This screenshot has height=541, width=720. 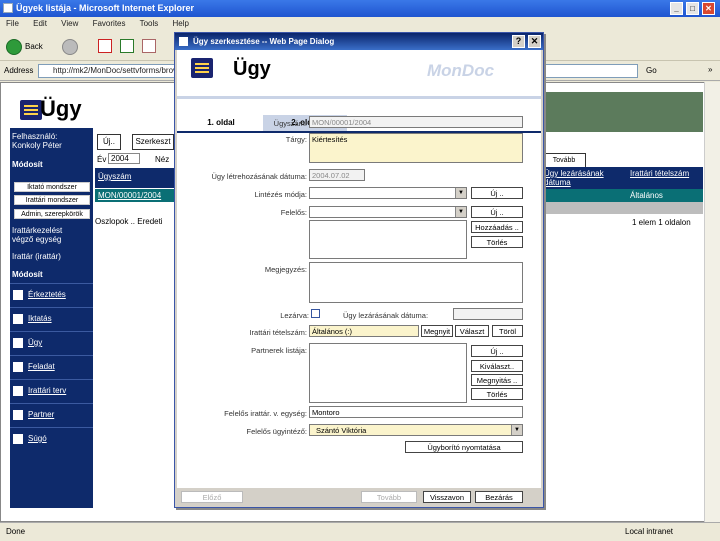 What do you see at coordinates (621, 195) in the screenshot?
I see `grid-row-right: Általános` at bounding box center [621, 195].